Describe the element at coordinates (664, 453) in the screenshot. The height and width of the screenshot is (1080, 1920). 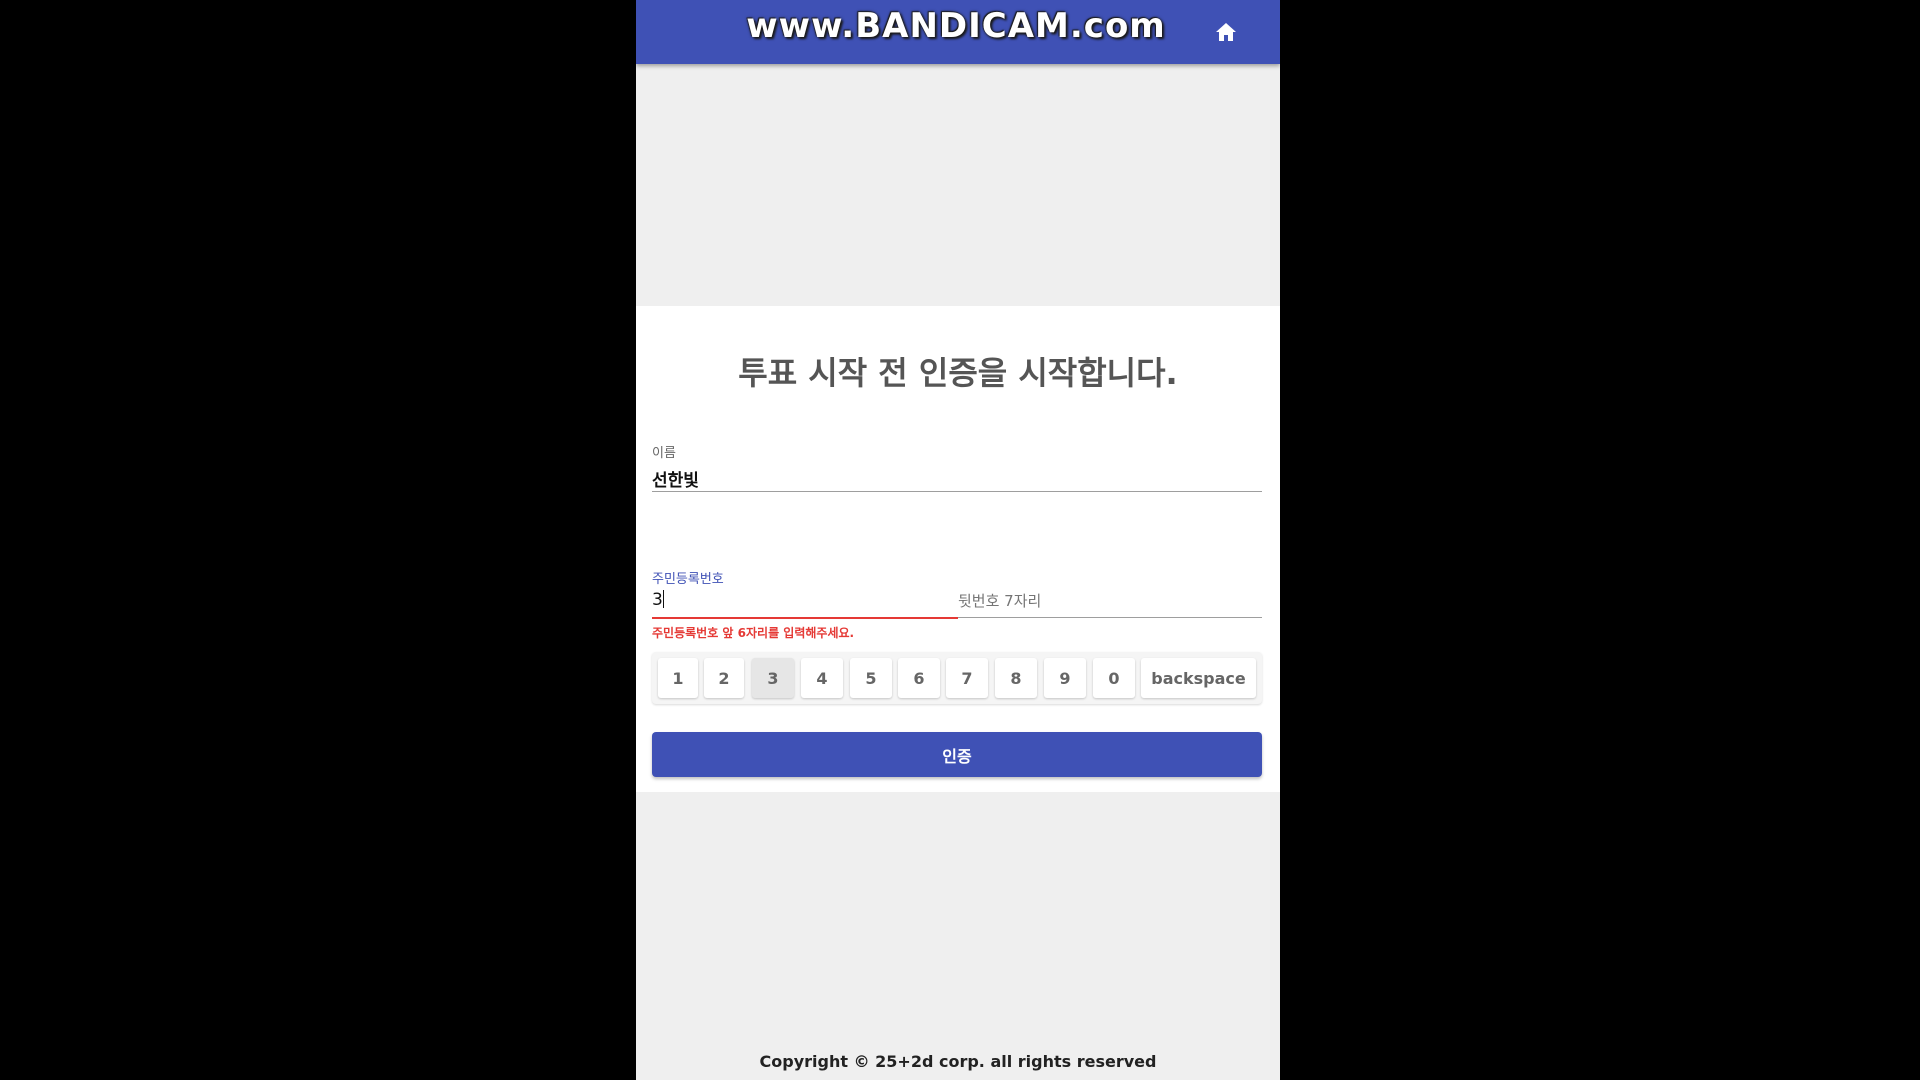
I see `name-label: 이름` at that location.